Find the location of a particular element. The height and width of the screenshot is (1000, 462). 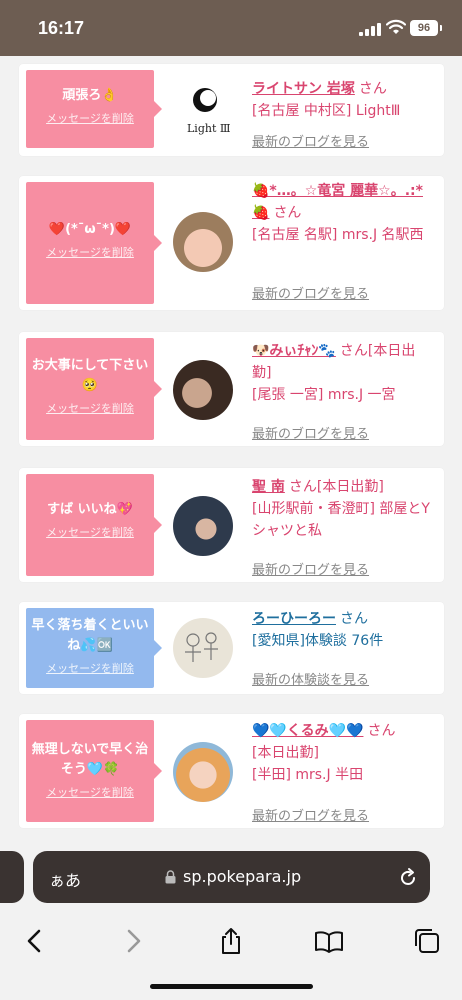

message-text: お大事にして下さい🥺 is located at coordinates (90, 375).